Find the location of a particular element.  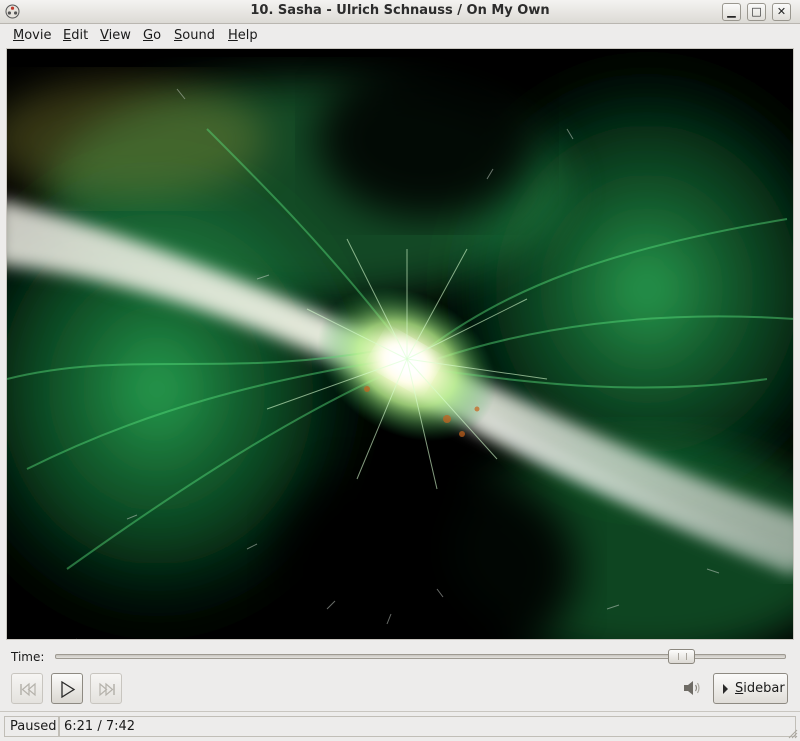

menu-view: View is located at coordinates (115, 35).